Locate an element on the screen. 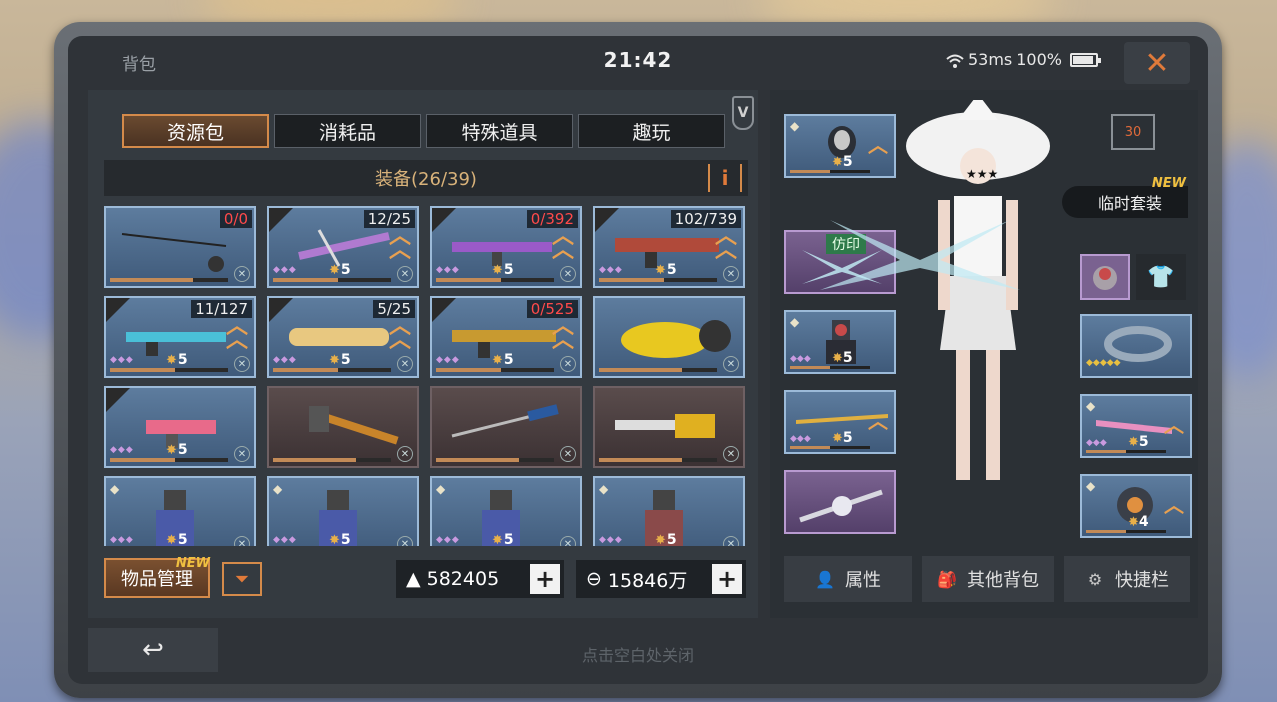 This screenshot has width=1277, height=702. battery-icon is located at coordinates (1085, 59).